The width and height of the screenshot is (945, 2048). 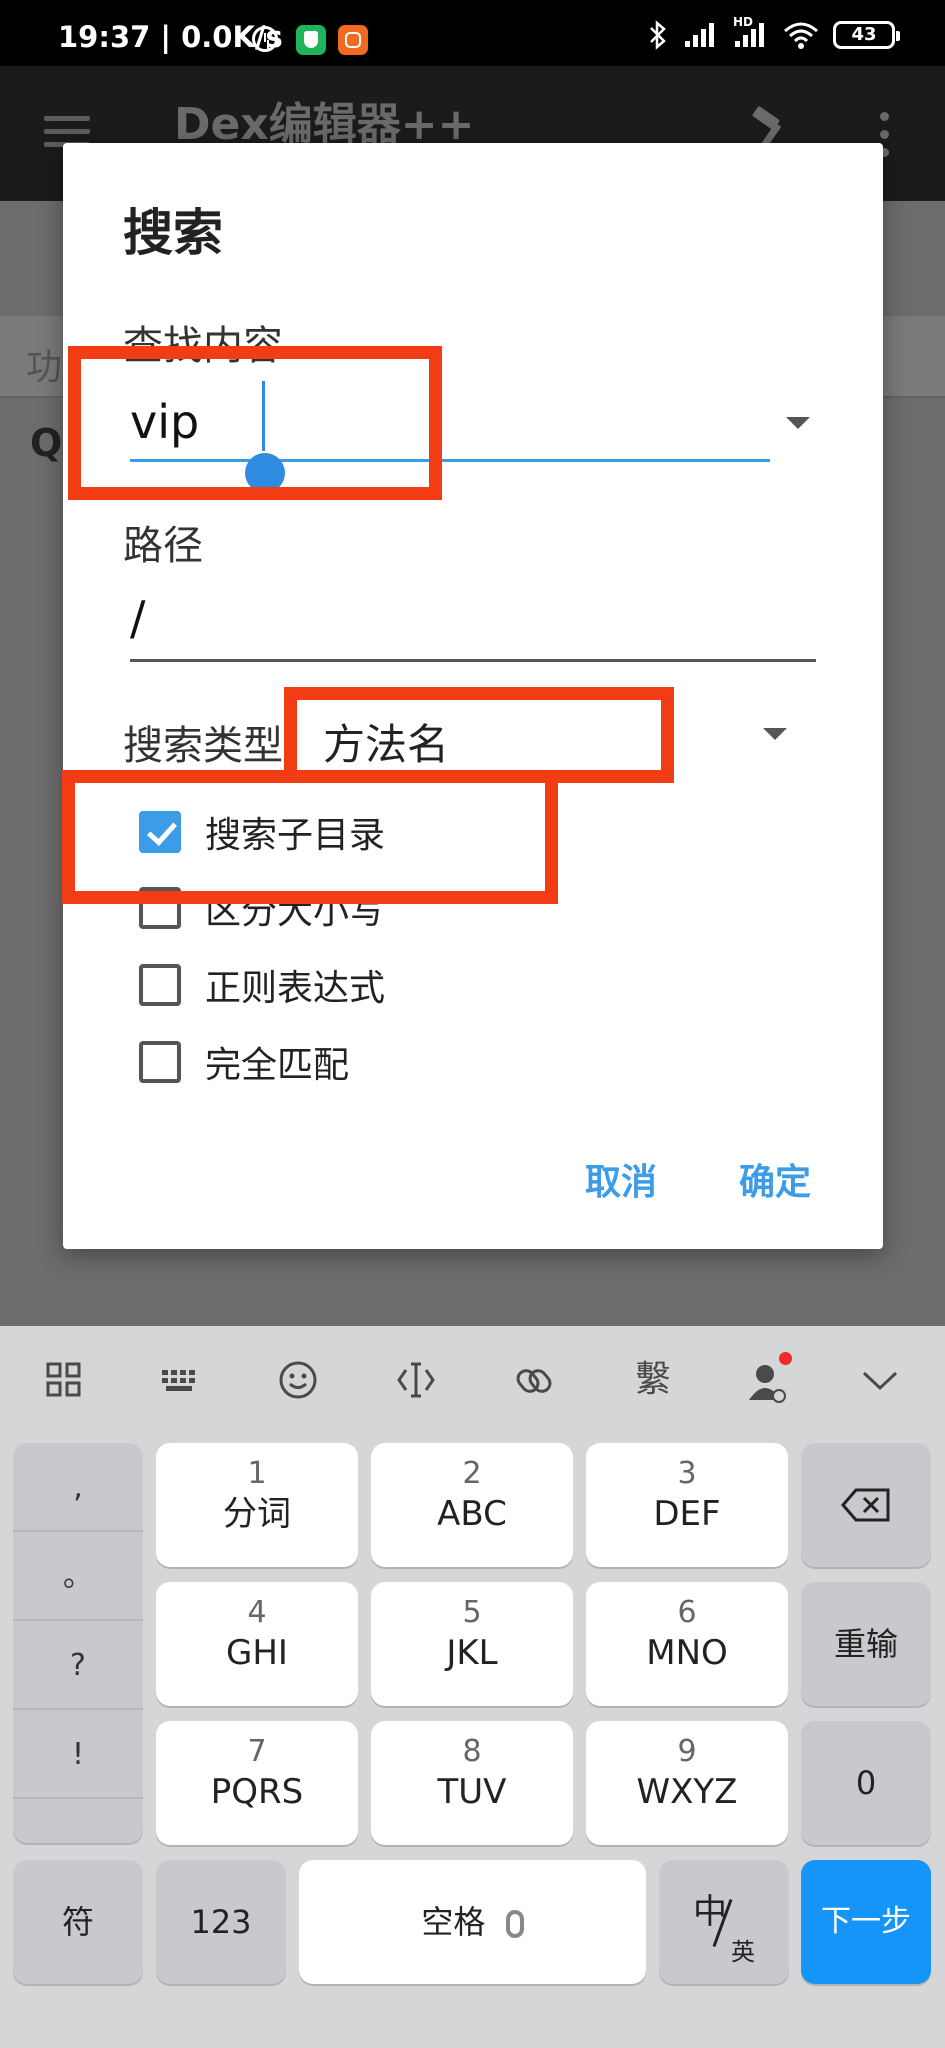 I want to click on search-type-value: 方法名, so click(x=386, y=744).